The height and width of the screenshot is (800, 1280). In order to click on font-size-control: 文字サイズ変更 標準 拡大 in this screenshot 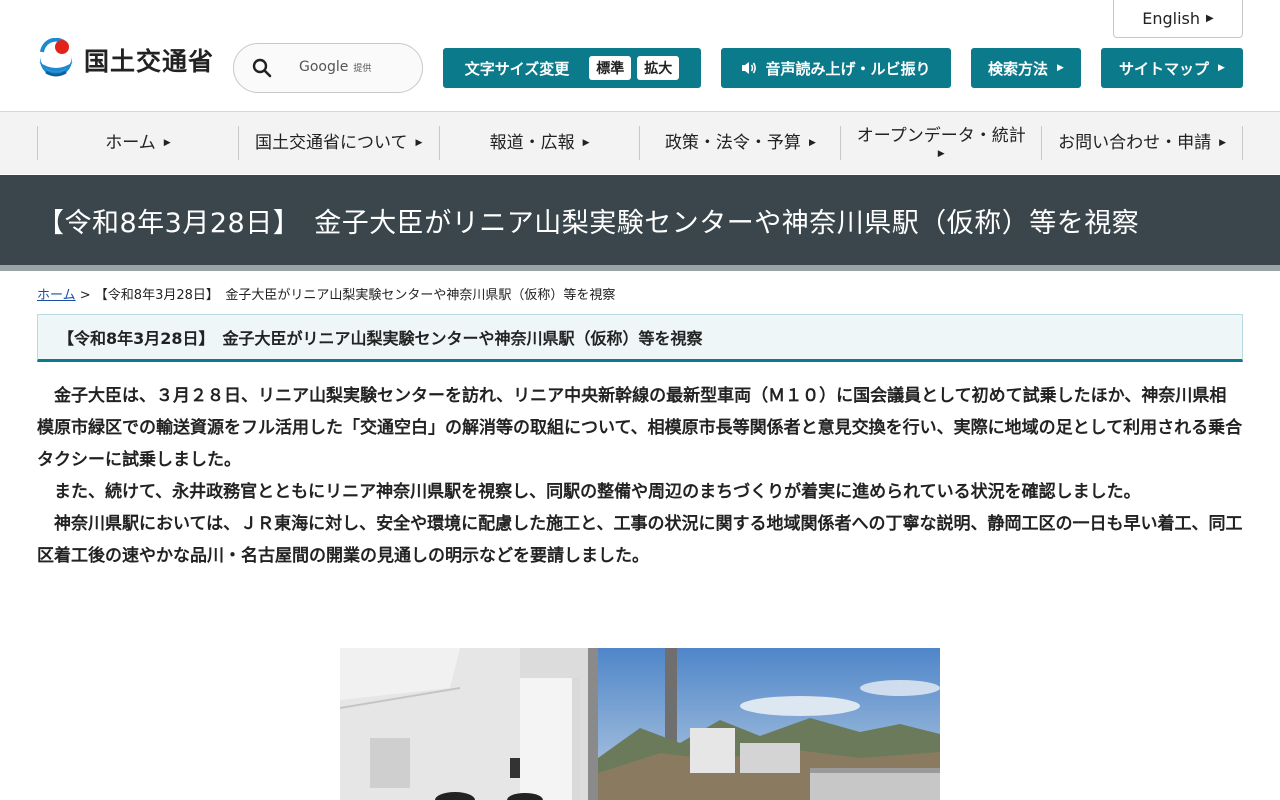, I will do `click(572, 68)`.